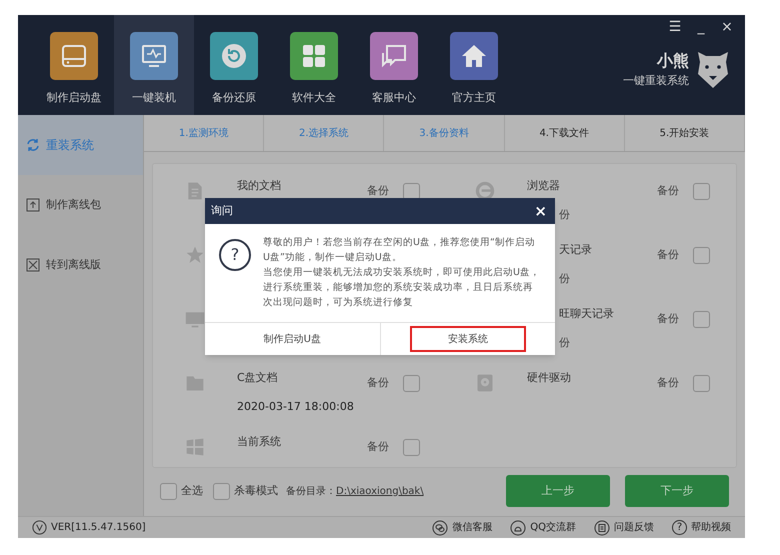 Image resolution: width=780 pixels, height=555 pixels. Describe the element at coordinates (195, 447) in the screenshot. I see `windows-icon` at that location.